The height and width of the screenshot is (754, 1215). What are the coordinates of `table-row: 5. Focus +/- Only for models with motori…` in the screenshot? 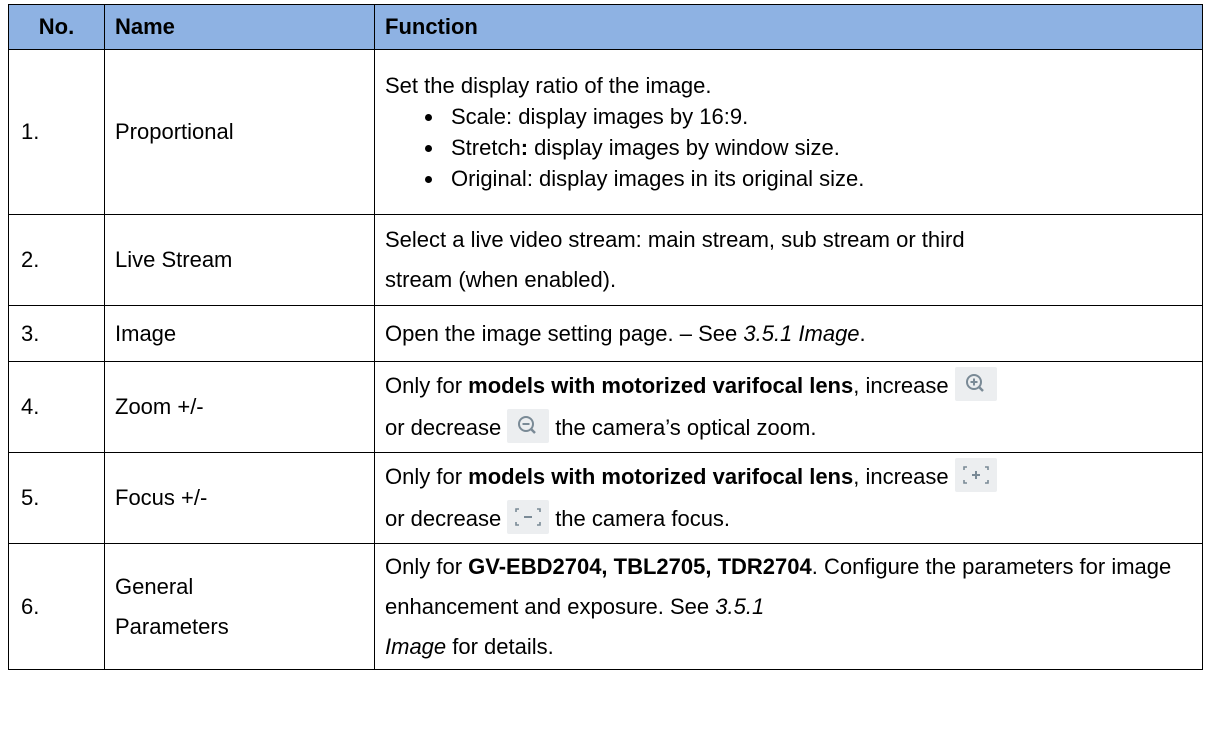 It's located at (605, 498).